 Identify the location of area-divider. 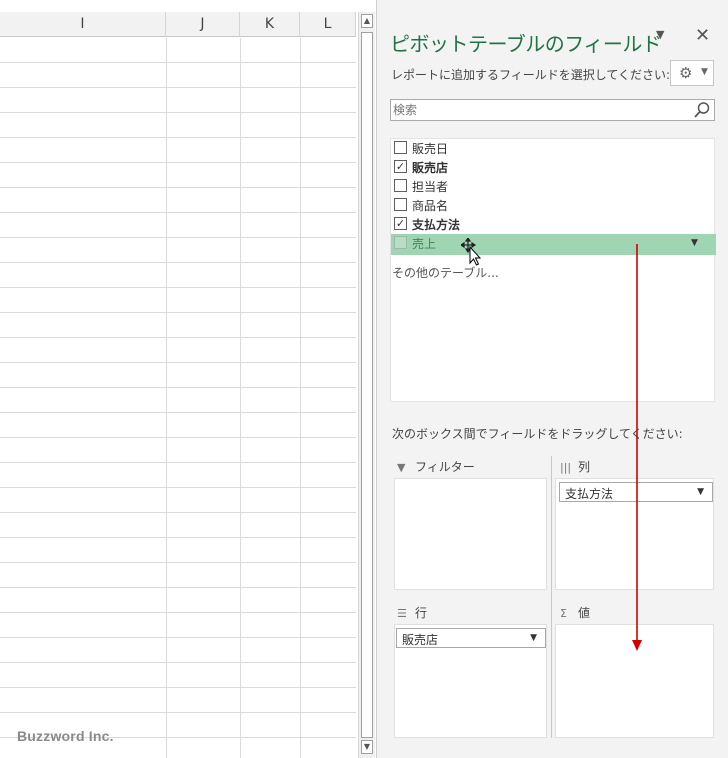
(551, 597).